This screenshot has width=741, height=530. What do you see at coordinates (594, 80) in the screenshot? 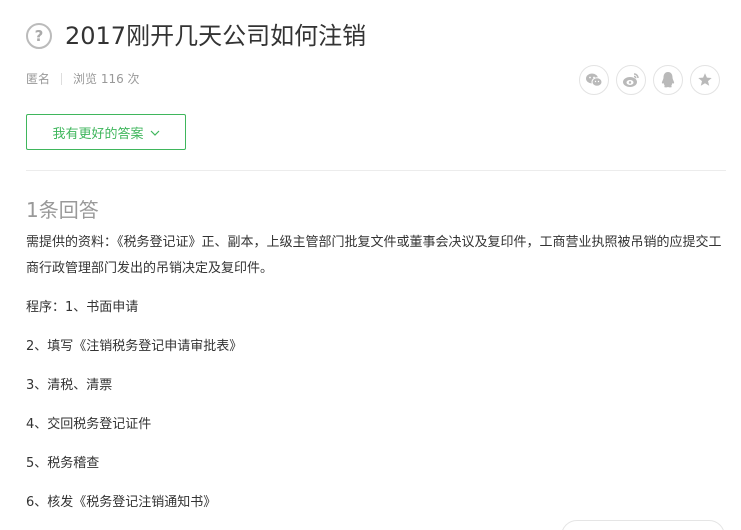
I see `wechat-icon` at bounding box center [594, 80].